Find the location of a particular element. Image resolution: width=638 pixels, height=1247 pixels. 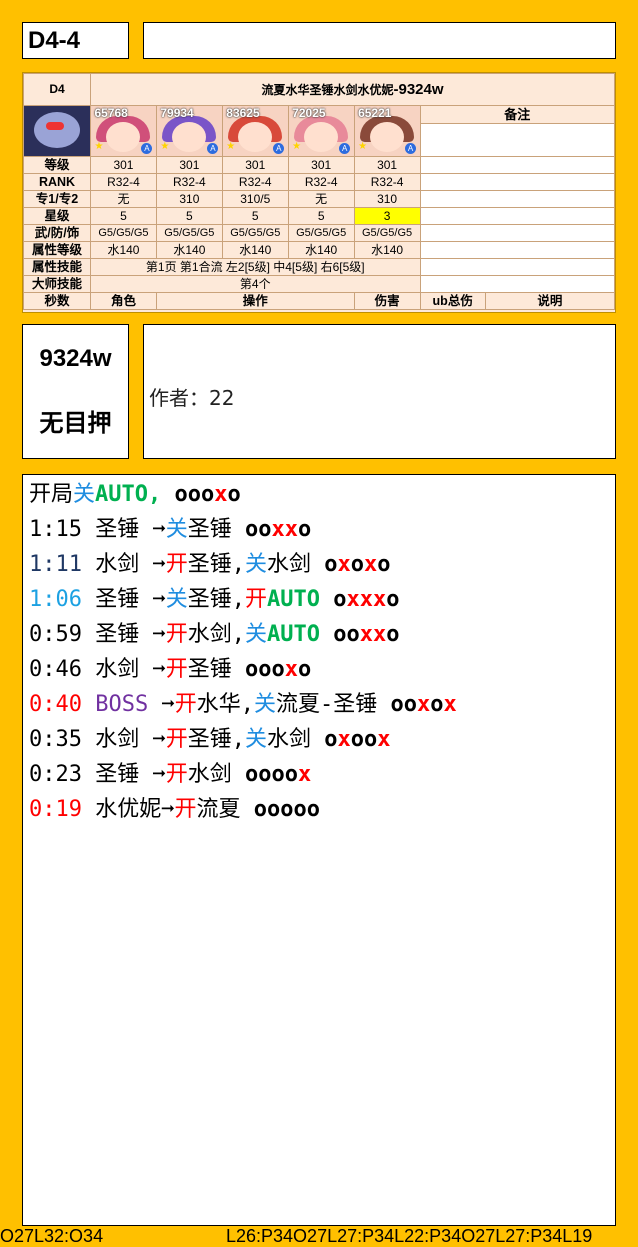

timeline-segment: 0:23 圣锤 ➞ is located at coordinates (97, 774).